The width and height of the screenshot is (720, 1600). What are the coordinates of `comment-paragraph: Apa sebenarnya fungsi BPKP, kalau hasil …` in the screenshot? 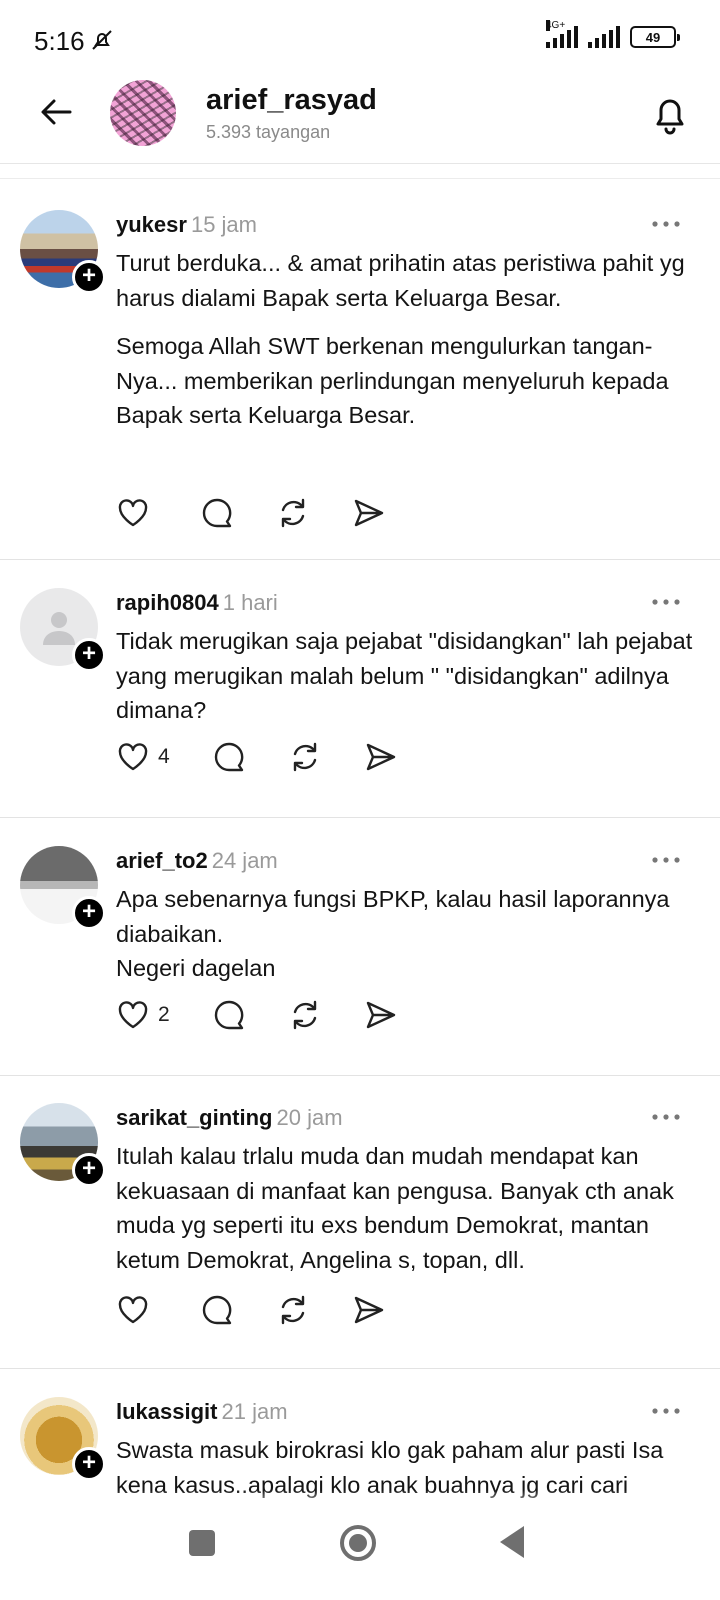 It's located at (393, 916).